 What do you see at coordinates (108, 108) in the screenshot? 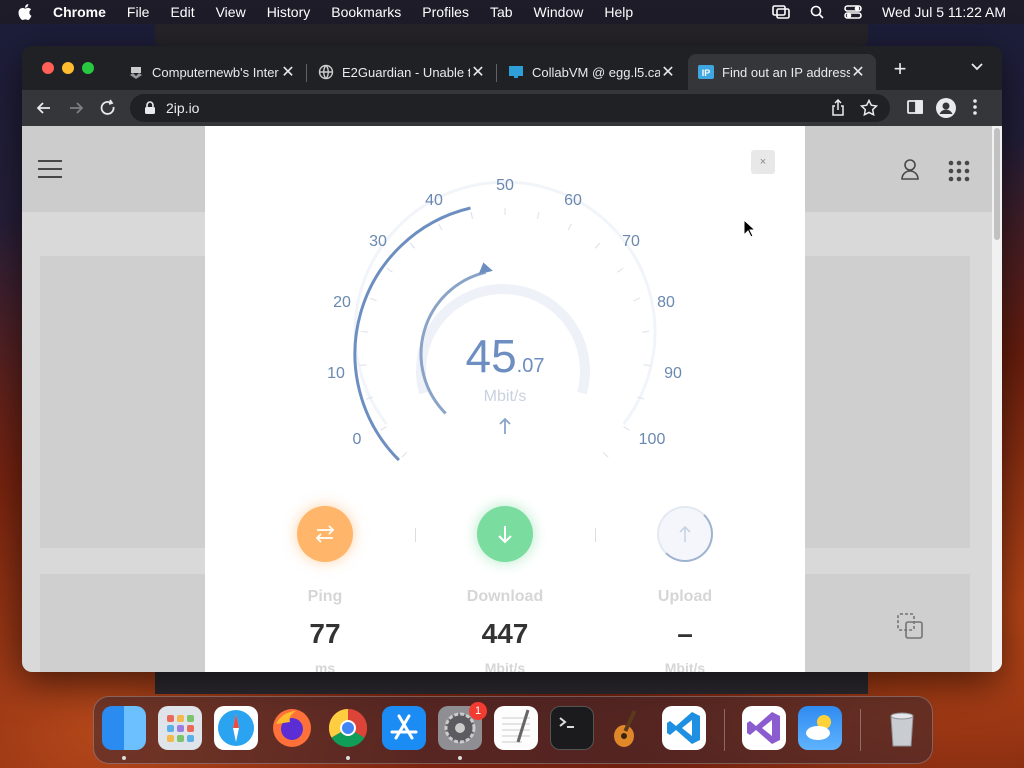
I see `reload-icon` at bounding box center [108, 108].